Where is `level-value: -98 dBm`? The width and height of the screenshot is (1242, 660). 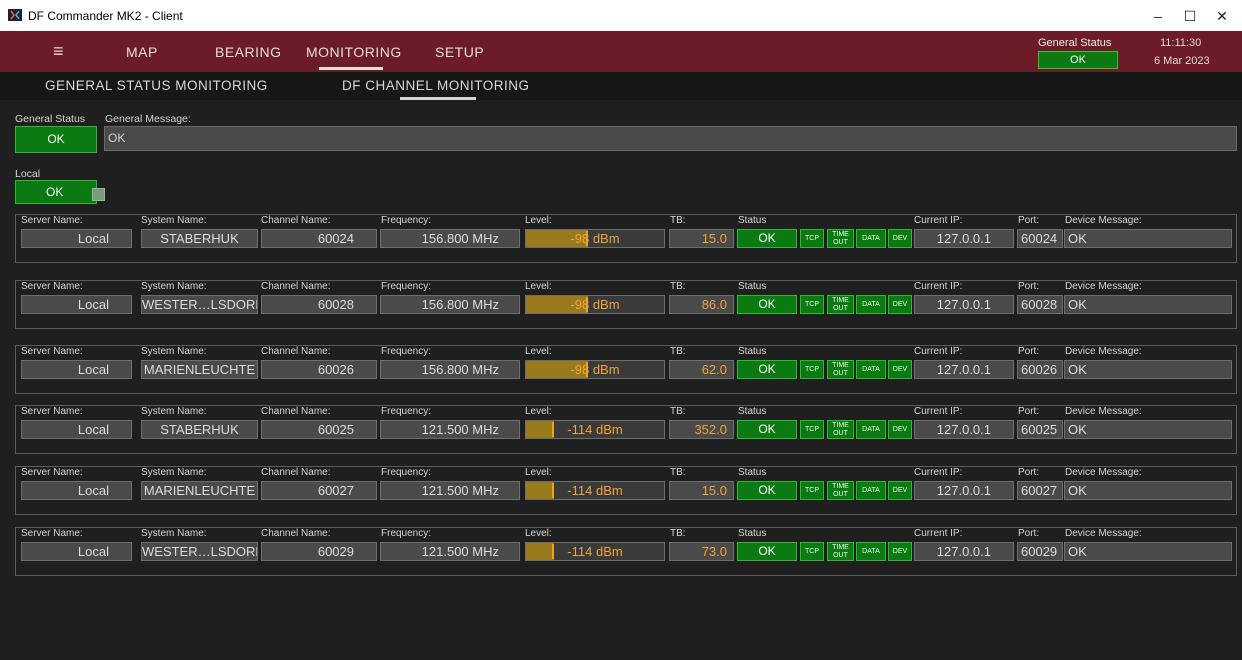 level-value: -98 dBm is located at coordinates (595, 238).